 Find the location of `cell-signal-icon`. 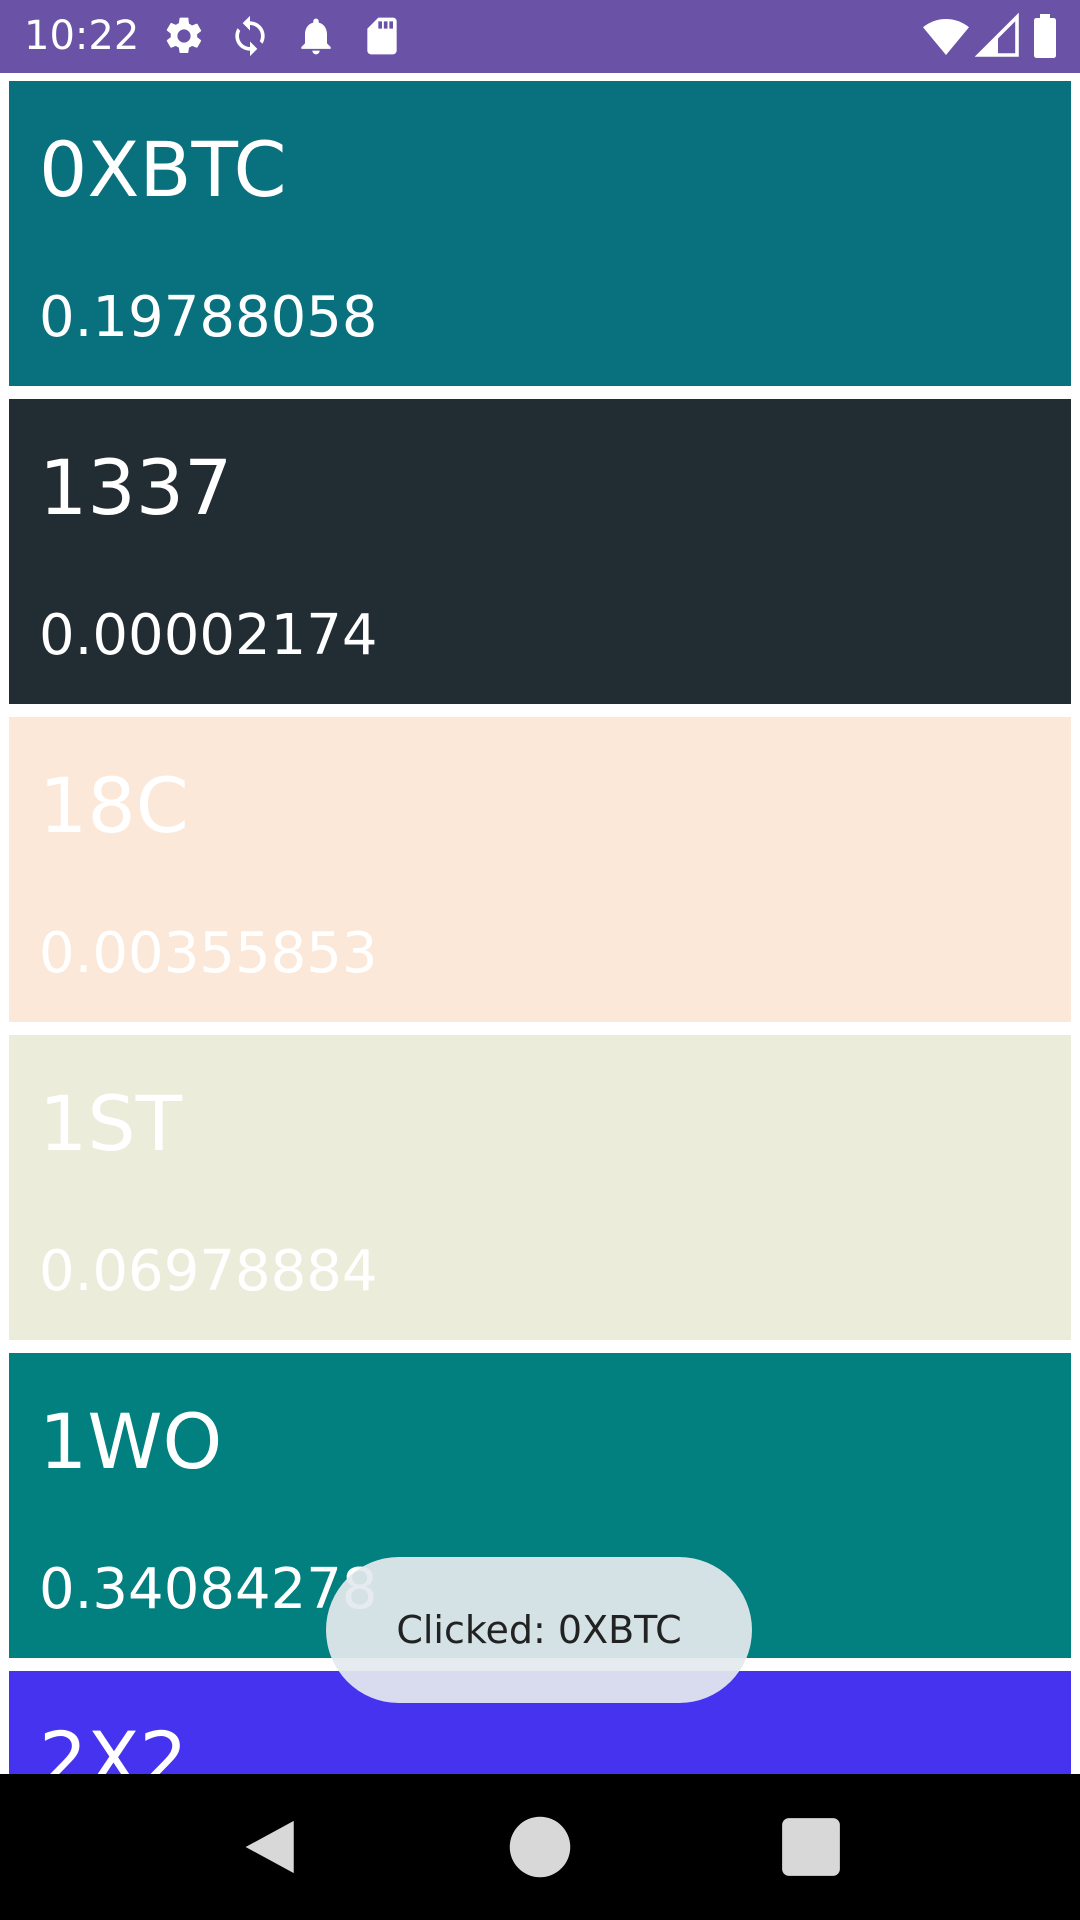

cell-signal-icon is located at coordinates (996, 34).